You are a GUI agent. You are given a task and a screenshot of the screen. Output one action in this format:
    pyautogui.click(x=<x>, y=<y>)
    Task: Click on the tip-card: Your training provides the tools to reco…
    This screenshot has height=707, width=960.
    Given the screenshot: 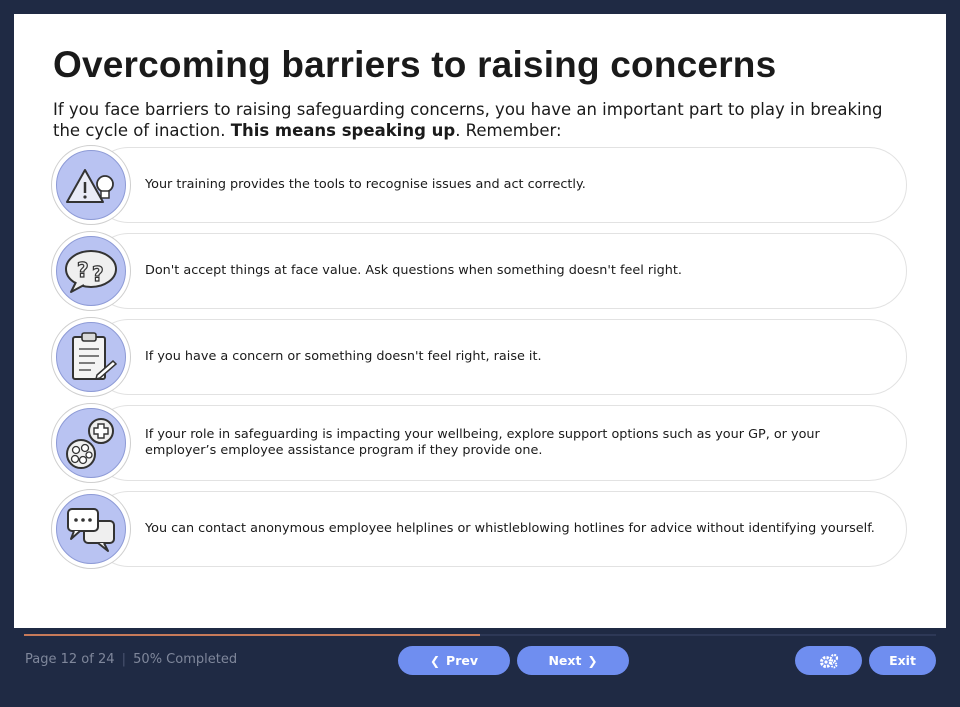 What is the action you would take?
    pyautogui.click(x=479, y=185)
    